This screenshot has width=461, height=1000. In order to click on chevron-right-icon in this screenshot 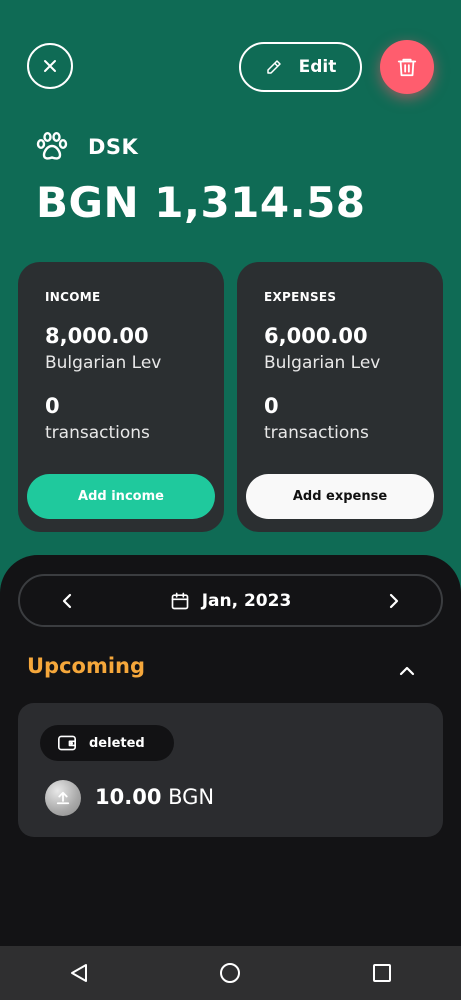, I will do `click(394, 601)`.